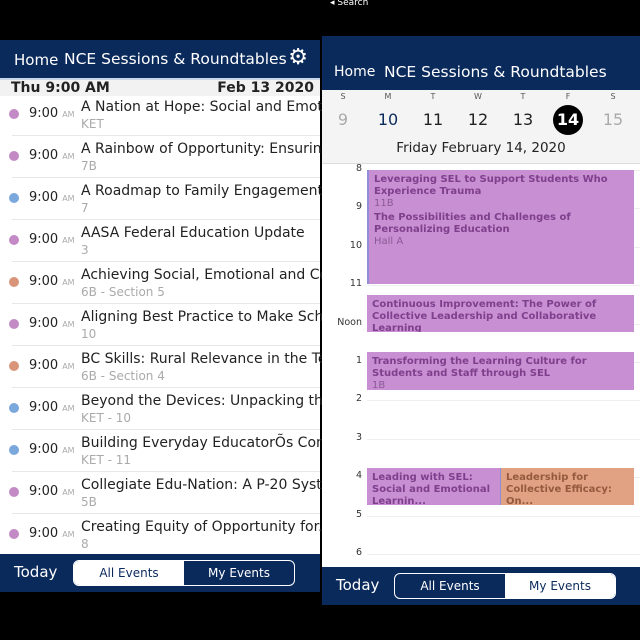 Image resolution: width=640 pixels, height=640 pixels. I want to click on bottom-toolbar: Today All Events My Events, so click(481, 586).